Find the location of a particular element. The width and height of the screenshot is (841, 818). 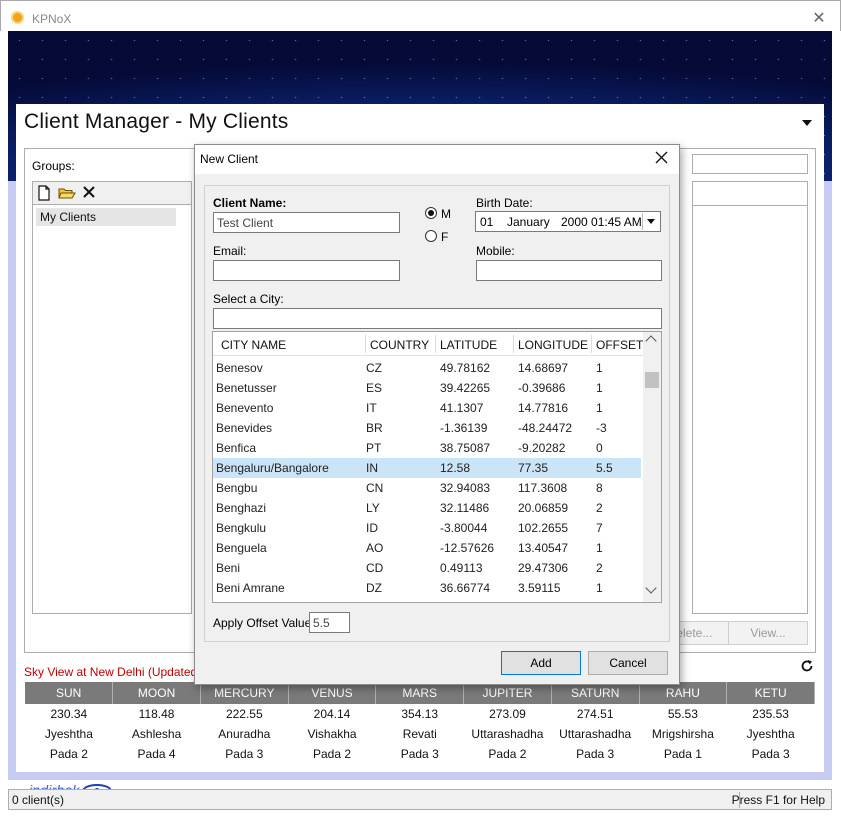

city-cell-lon: 20.06859 is located at coordinates (543, 508).